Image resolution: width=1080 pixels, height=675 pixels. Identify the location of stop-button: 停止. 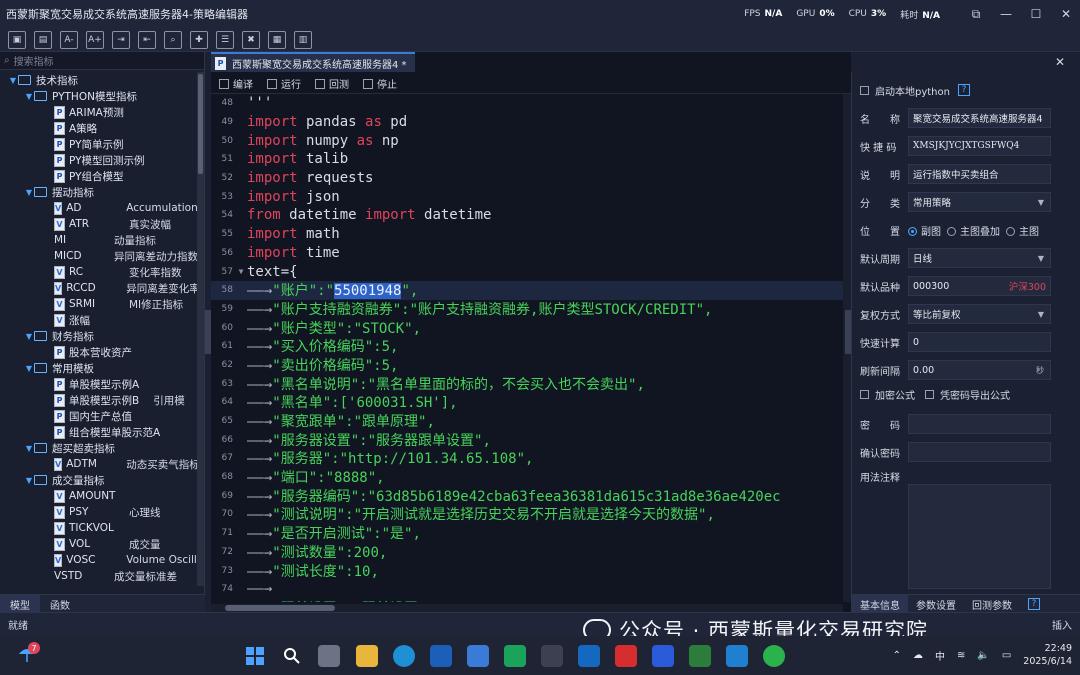
(380, 83).